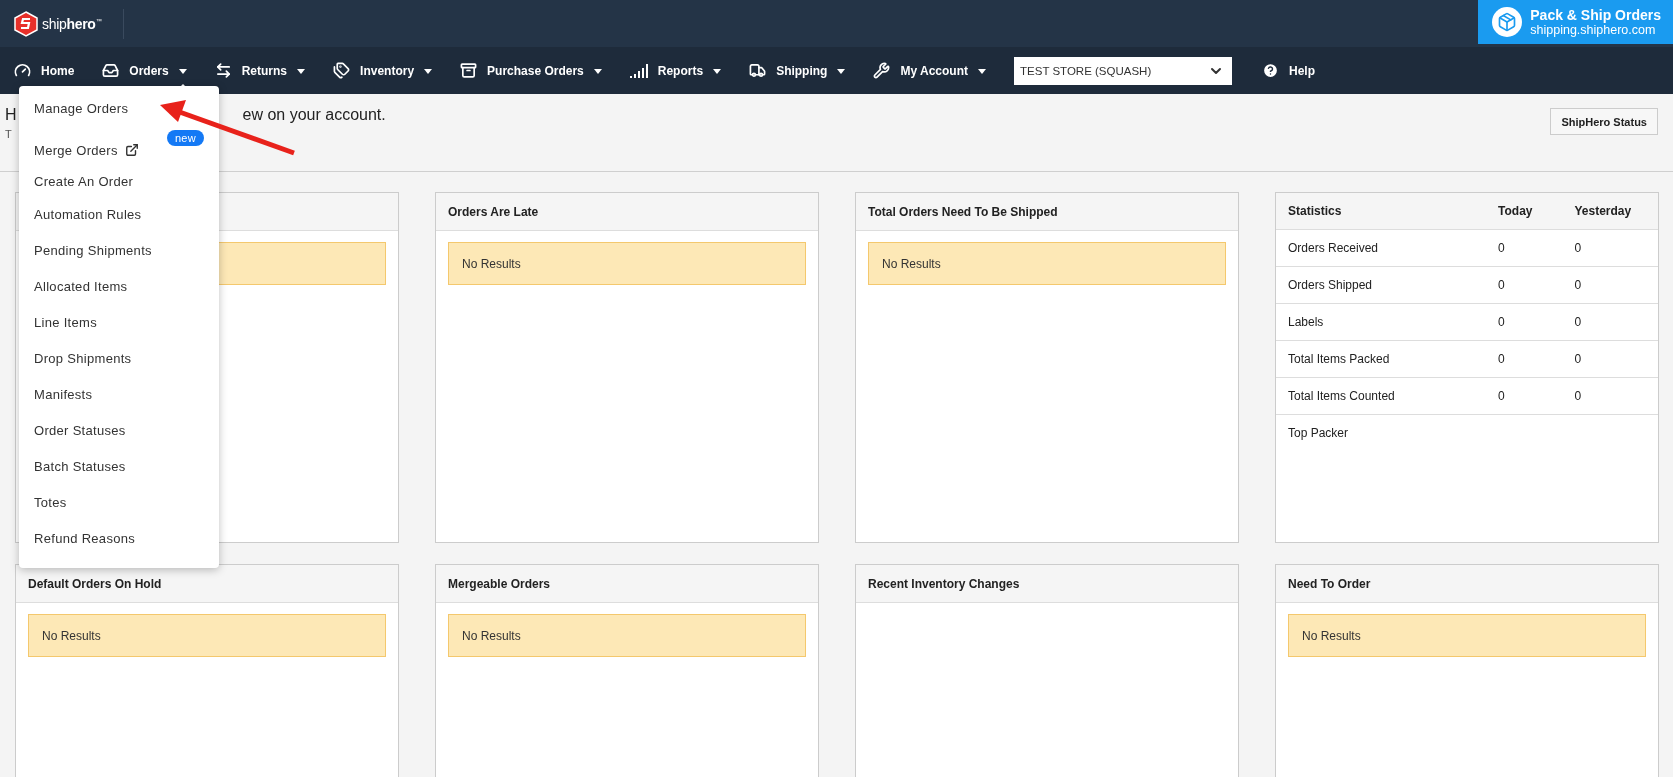 This screenshot has width=1673, height=777. What do you see at coordinates (119, 181) in the screenshot?
I see `menu-item: Create An Order` at bounding box center [119, 181].